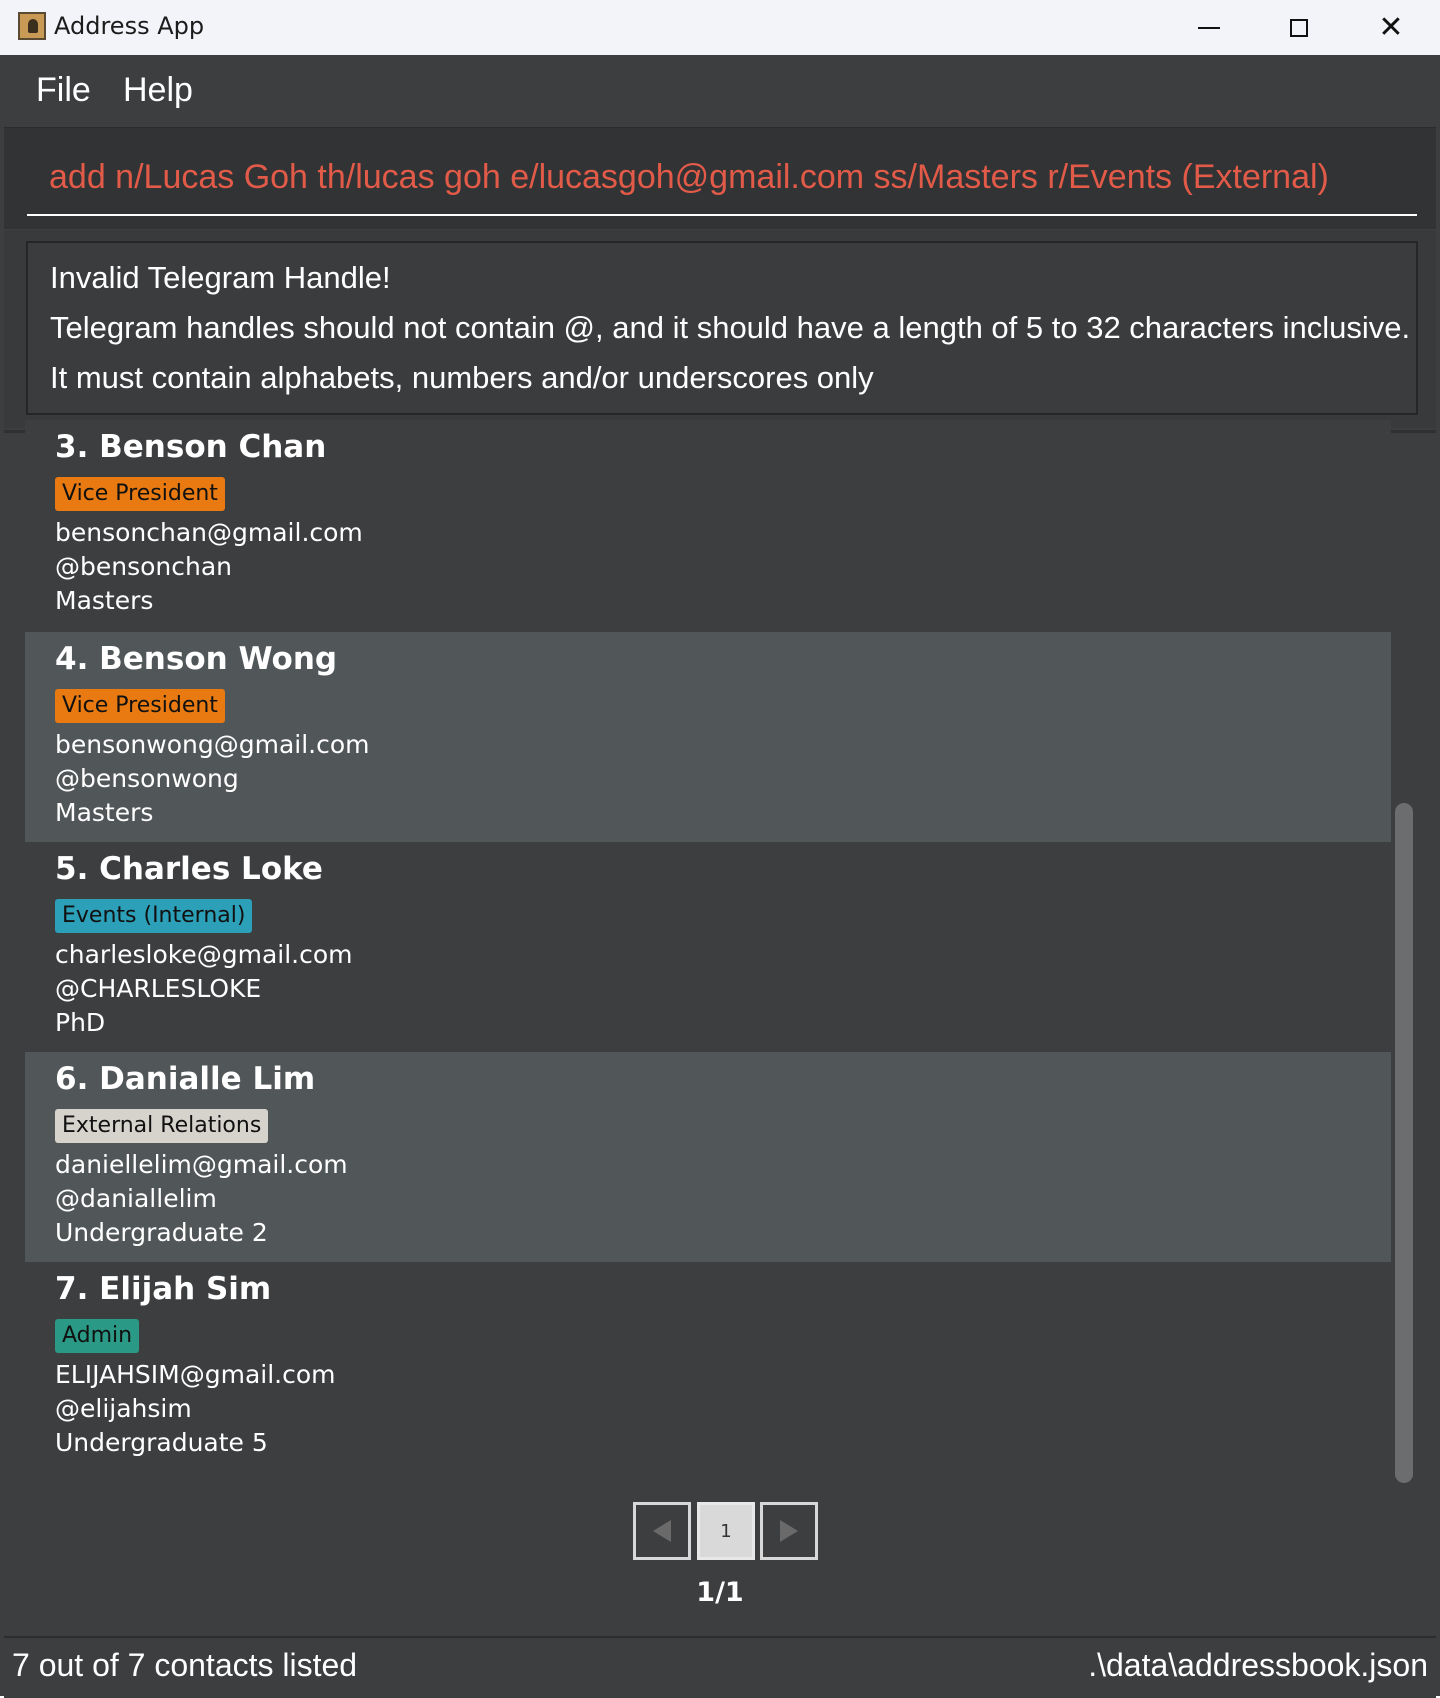 This screenshot has height=1698, width=1440. I want to click on list-scrollbar, so click(1404, 1143).